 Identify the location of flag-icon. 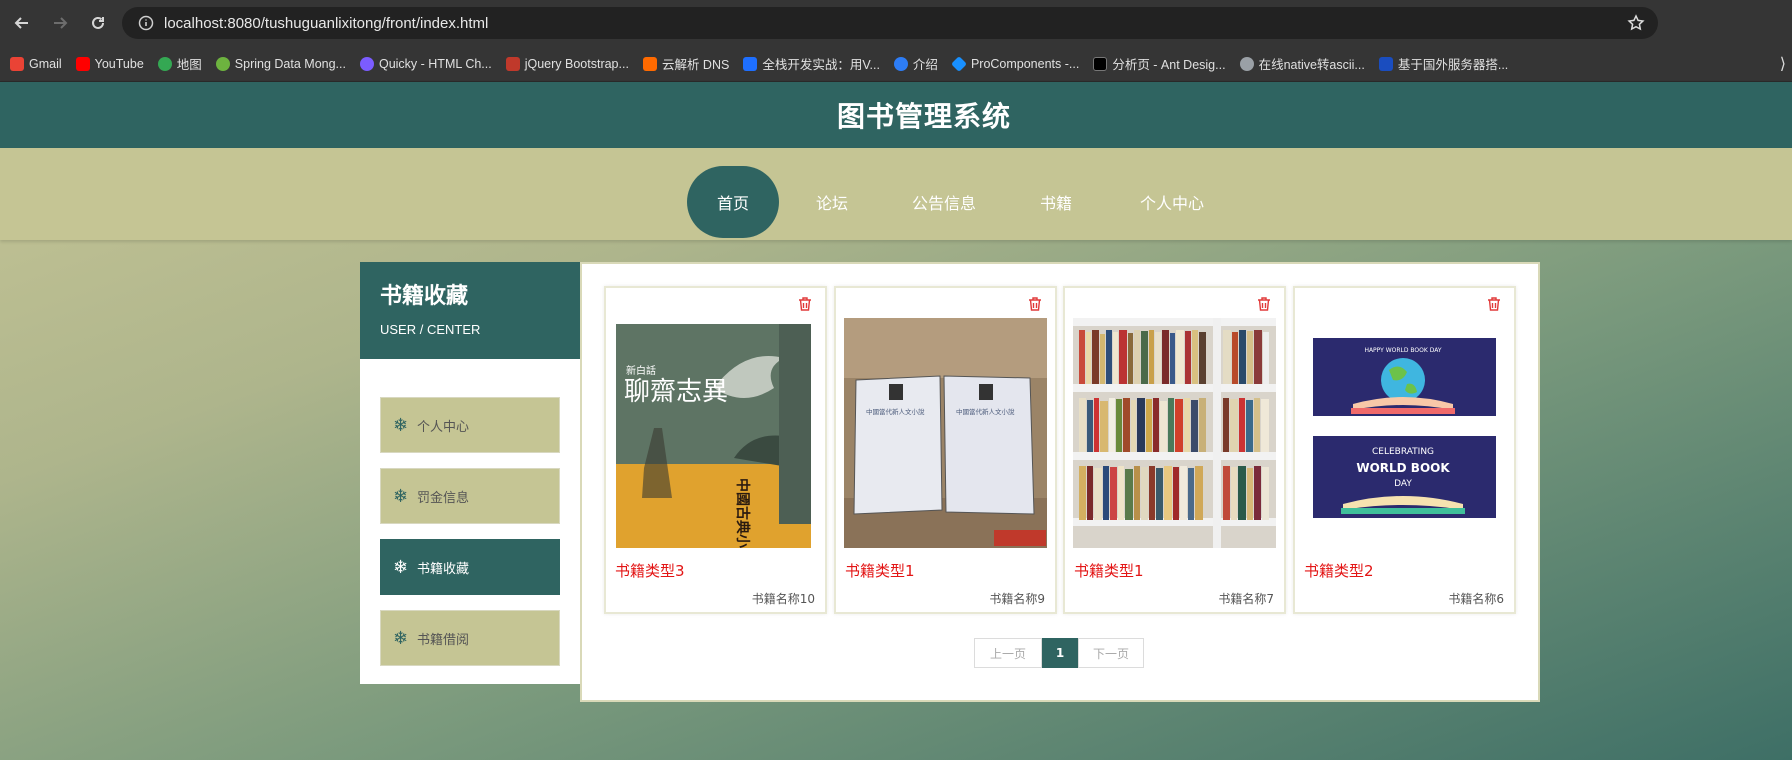
(1385, 63).